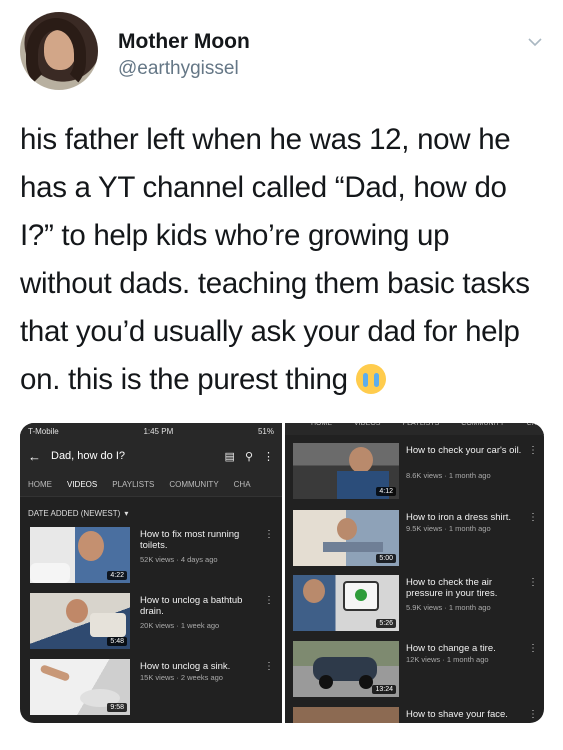 Image resolution: width=563 pixels, height=750 pixels. What do you see at coordinates (43, 431) in the screenshot?
I see `carrier-label: T-Mobile` at bounding box center [43, 431].